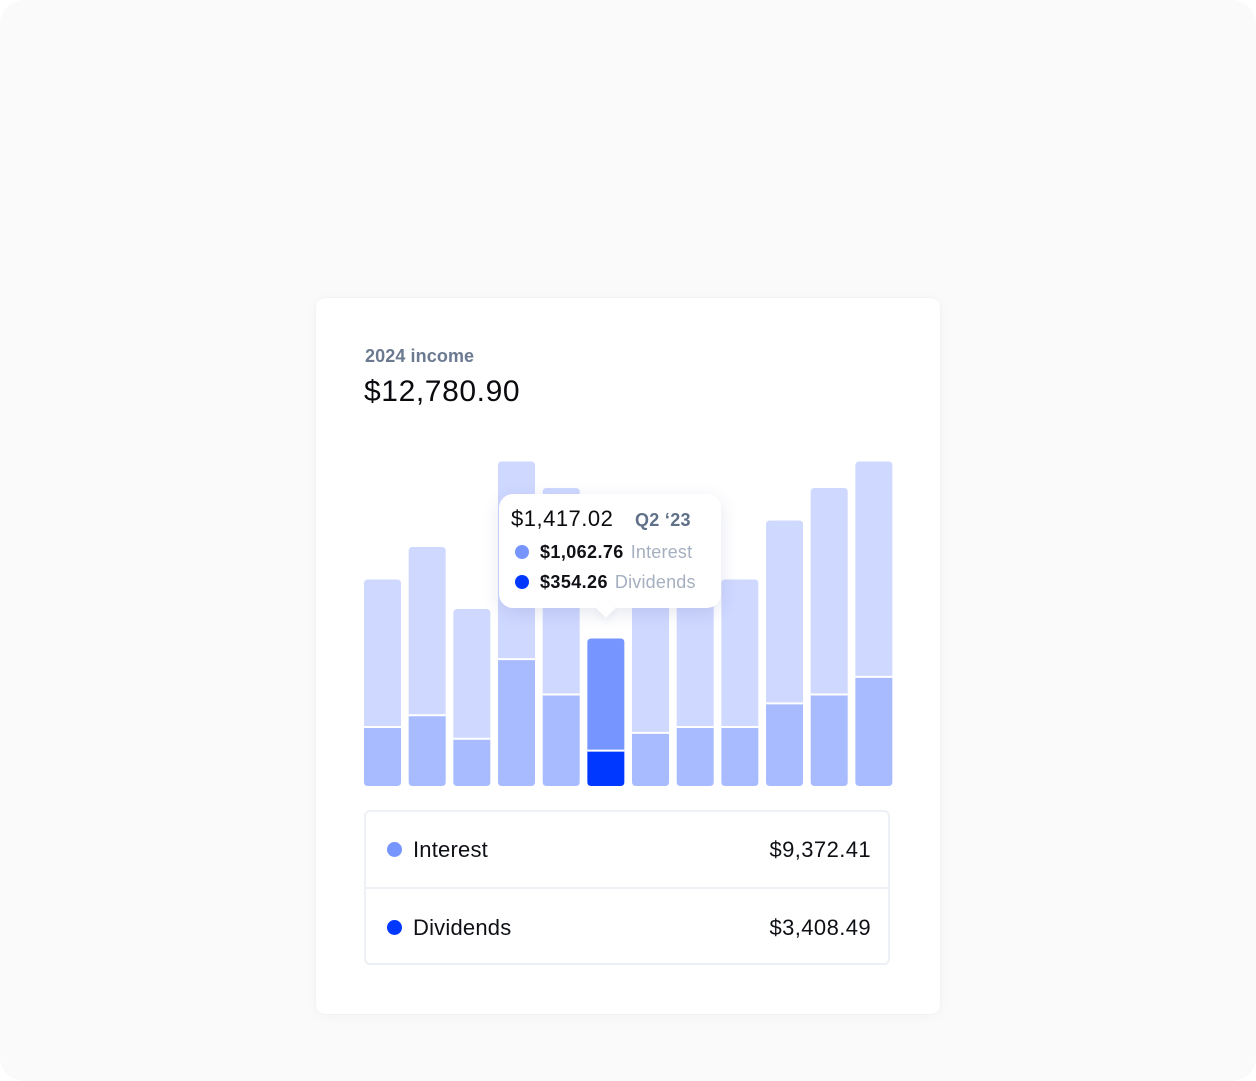 The height and width of the screenshot is (1081, 1256). What do you see at coordinates (582, 551) in the screenshot?
I see `tooltip-interest-value: $1,062.76` at bounding box center [582, 551].